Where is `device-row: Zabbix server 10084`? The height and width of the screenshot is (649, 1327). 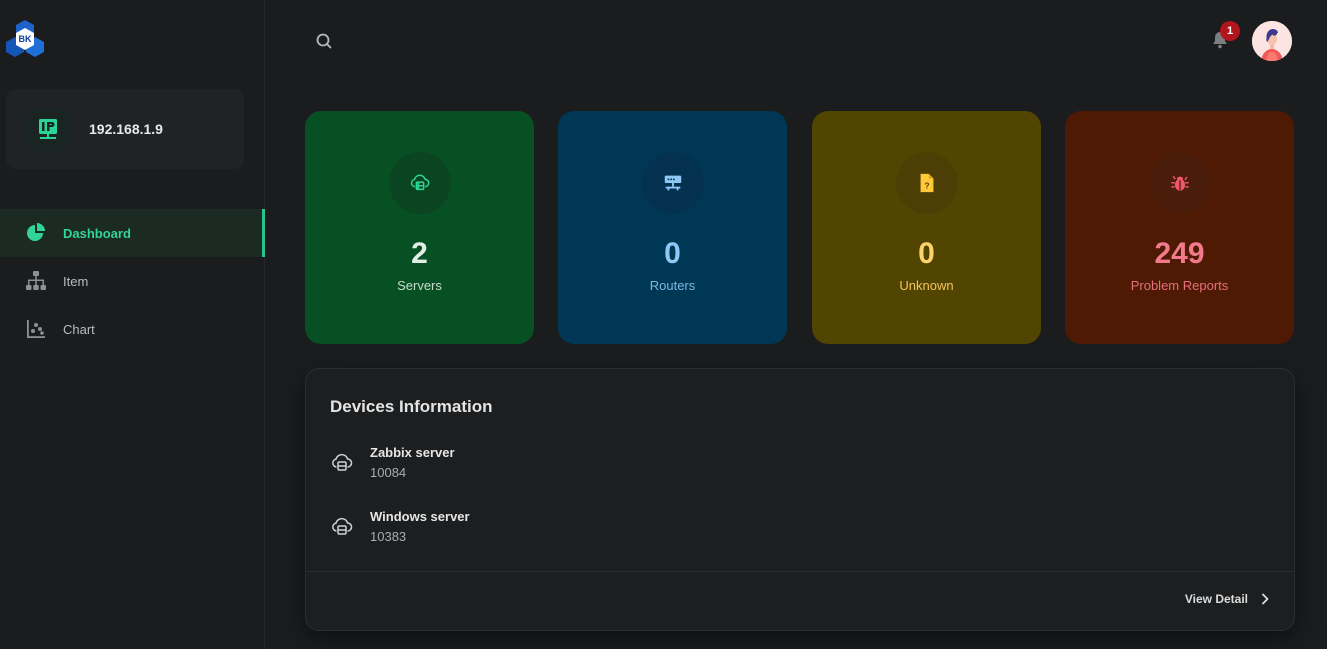 device-row: Zabbix server 10084 is located at coordinates (480, 467).